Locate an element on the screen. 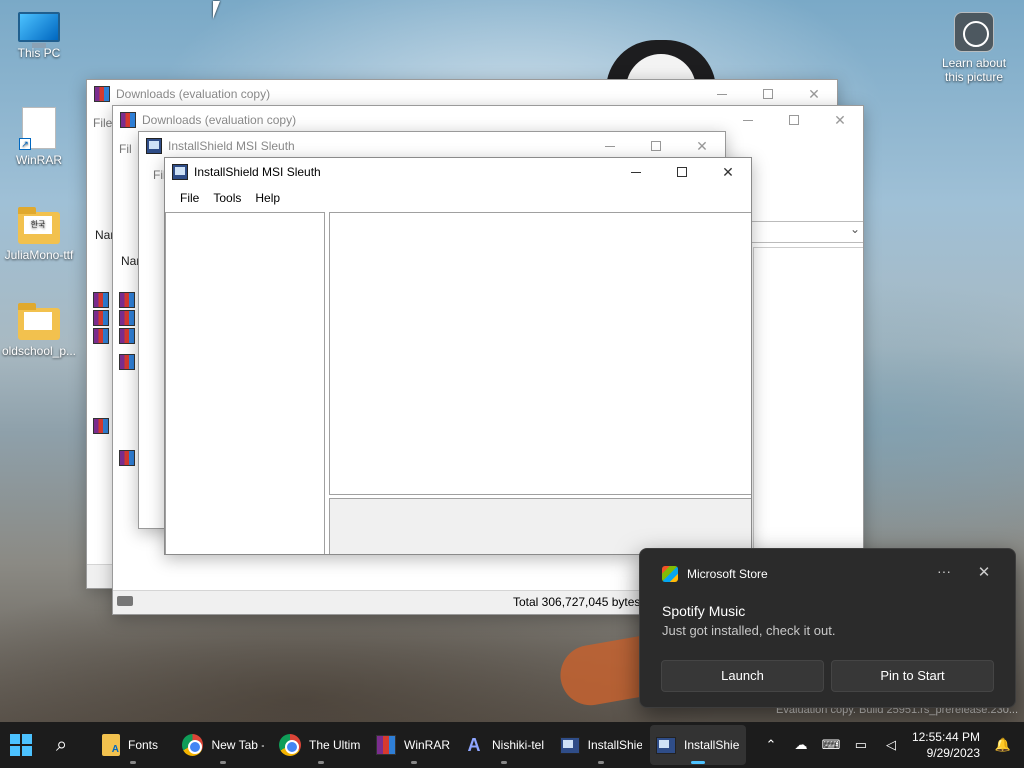 This screenshot has height=768, width=1024. desktop-icon-label: This PC is located at coordinates (39, 53).